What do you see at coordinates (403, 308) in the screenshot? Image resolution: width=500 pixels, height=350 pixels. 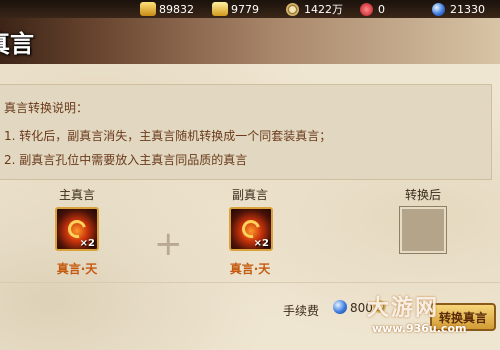 I see `watermark-text: 大游网` at bounding box center [403, 308].